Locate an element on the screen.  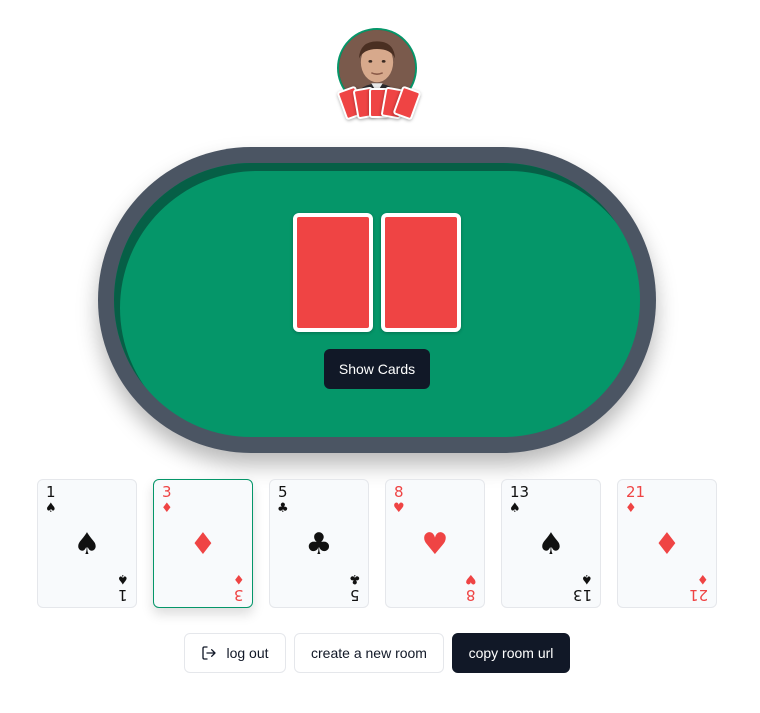
hand-card: 21 ♦ ♦ ♦ 21 is located at coordinates (667, 543).